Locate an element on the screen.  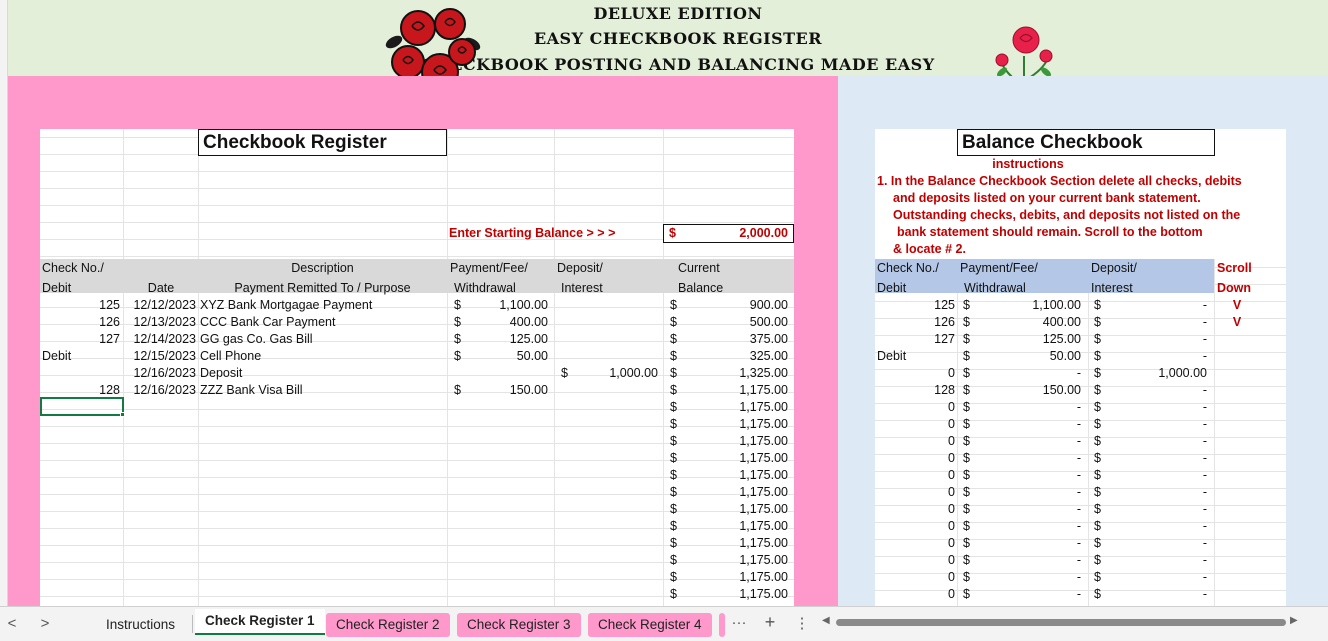
balance-cell-payment: 150.00 is located at coordinates (1029, 390).